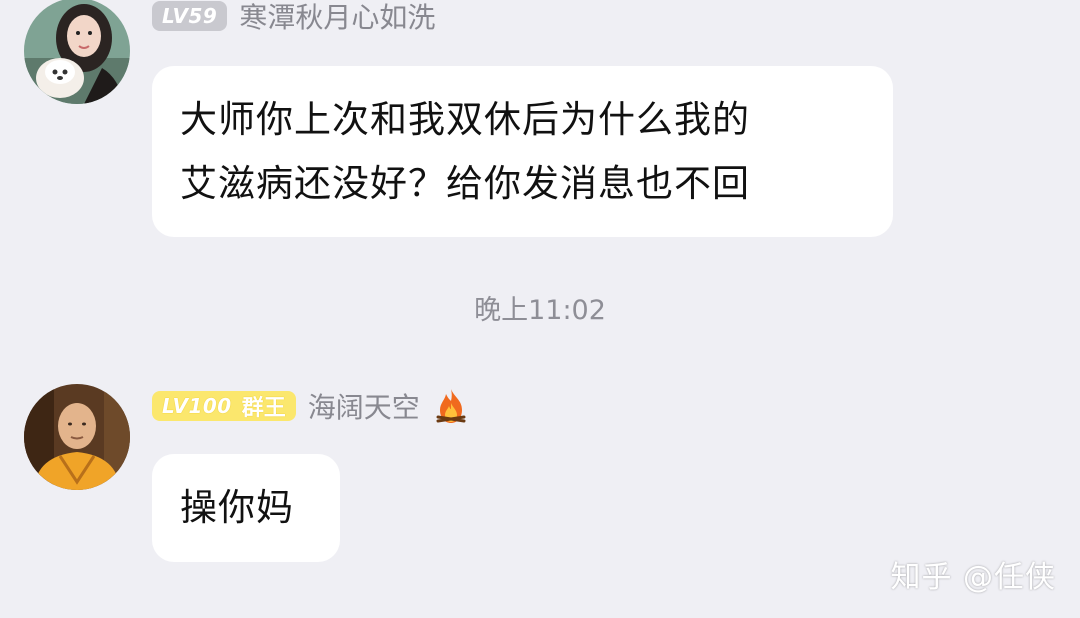 The width and height of the screenshot is (1080, 618). I want to click on level-badge: LV100, so click(195, 406).